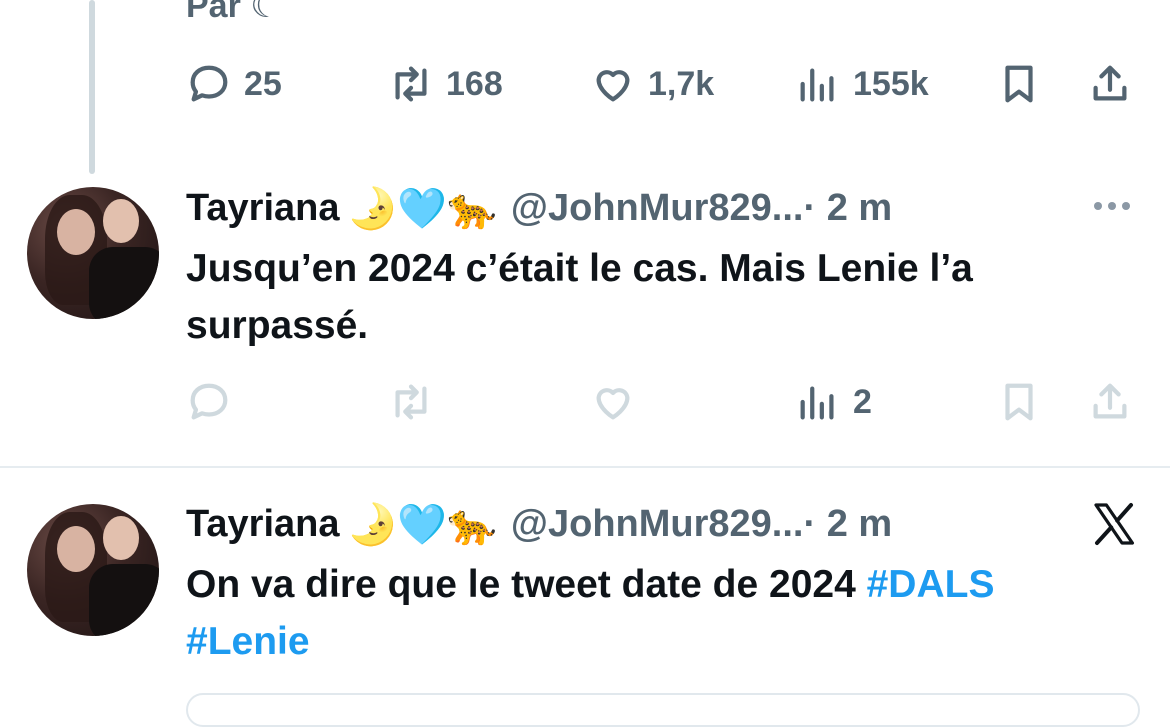  I want to click on retweet-count: 168, so click(474, 83).